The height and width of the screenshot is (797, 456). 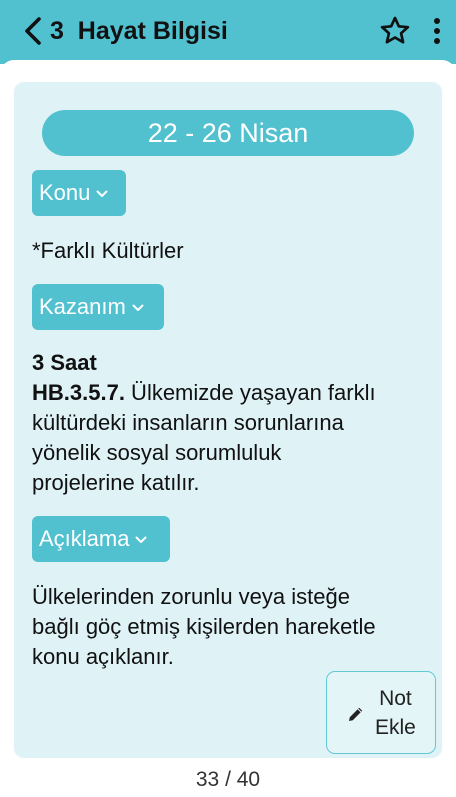 I want to click on more-vertical-icon, so click(x=437, y=31).